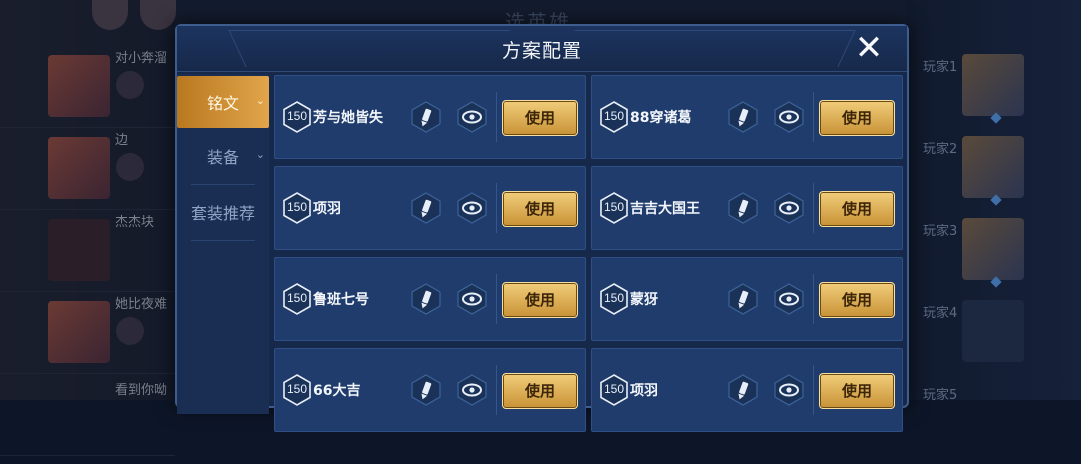  I want to click on player-name: 她比夜难, so click(141, 304).